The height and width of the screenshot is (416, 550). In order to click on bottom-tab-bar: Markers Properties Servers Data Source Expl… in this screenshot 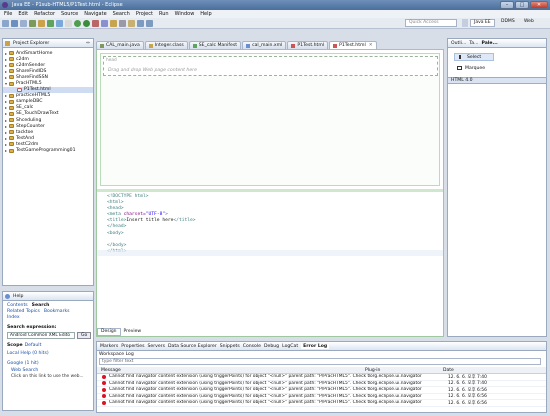, I will do `click(321, 346)`.